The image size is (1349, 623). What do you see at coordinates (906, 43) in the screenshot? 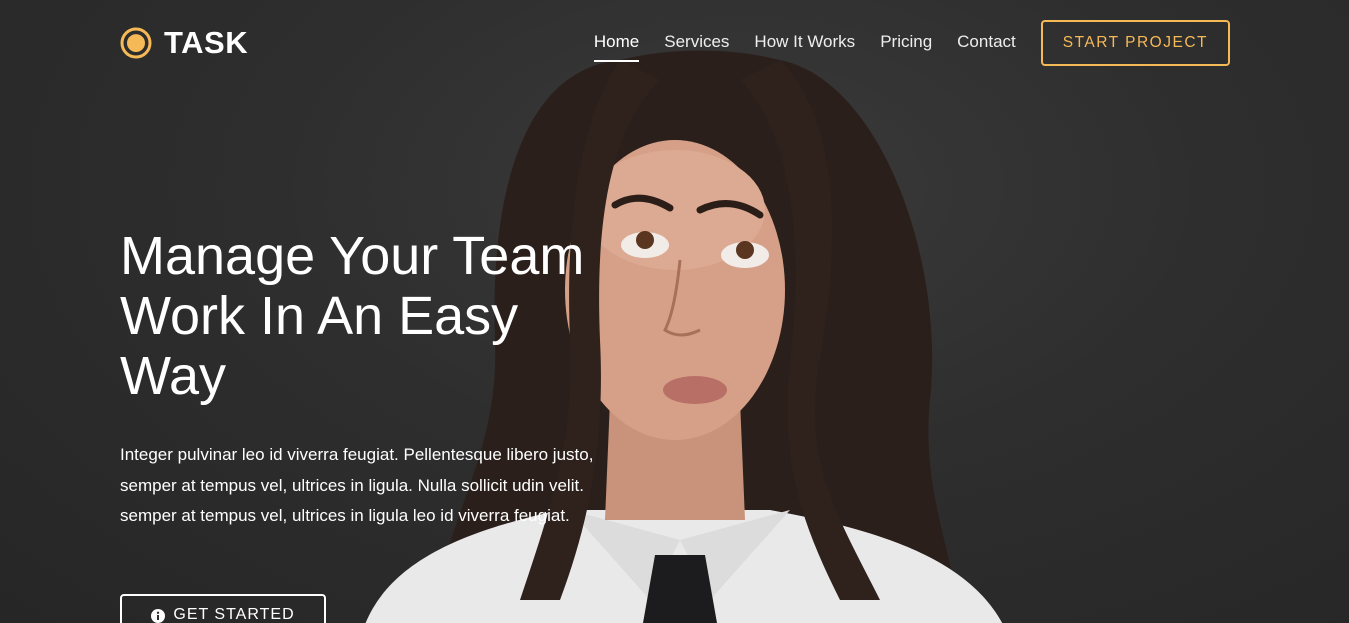
I see `nav-item-pricing: Pricing` at bounding box center [906, 43].